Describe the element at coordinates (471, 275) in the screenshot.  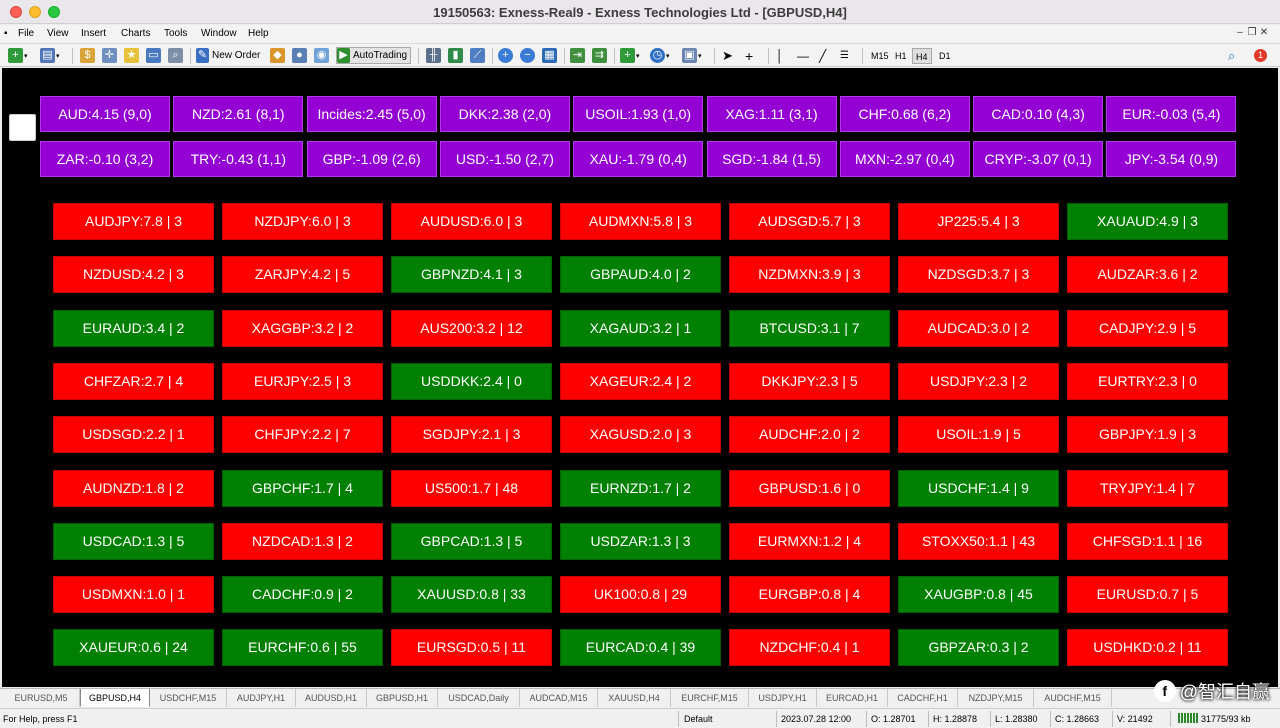
I see `pair-strength-button: GBPNZD:4.1 | 3` at that location.